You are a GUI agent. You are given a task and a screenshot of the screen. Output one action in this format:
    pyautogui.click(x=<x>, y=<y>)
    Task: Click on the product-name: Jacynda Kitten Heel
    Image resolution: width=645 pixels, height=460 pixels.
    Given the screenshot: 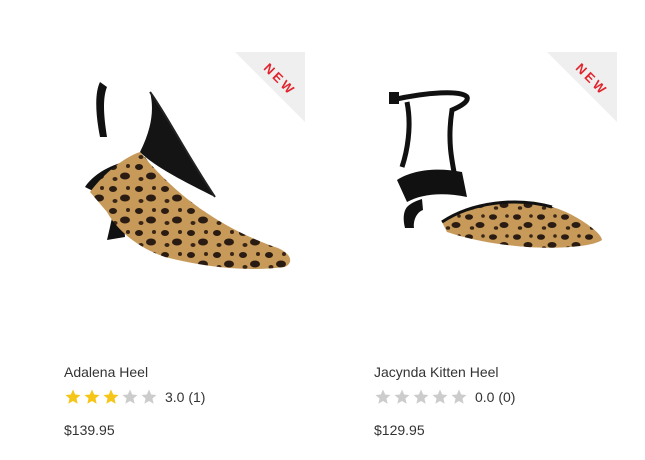 What is the action you would take?
    pyautogui.click(x=436, y=372)
    